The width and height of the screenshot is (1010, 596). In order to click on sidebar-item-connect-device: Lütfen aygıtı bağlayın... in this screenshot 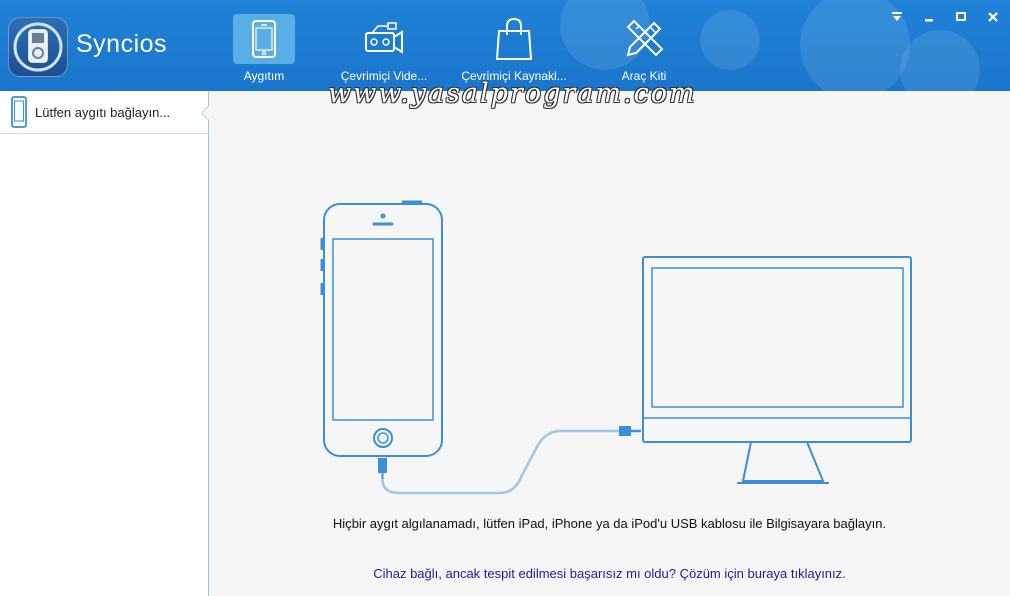, I will do `click(104, 112)`.